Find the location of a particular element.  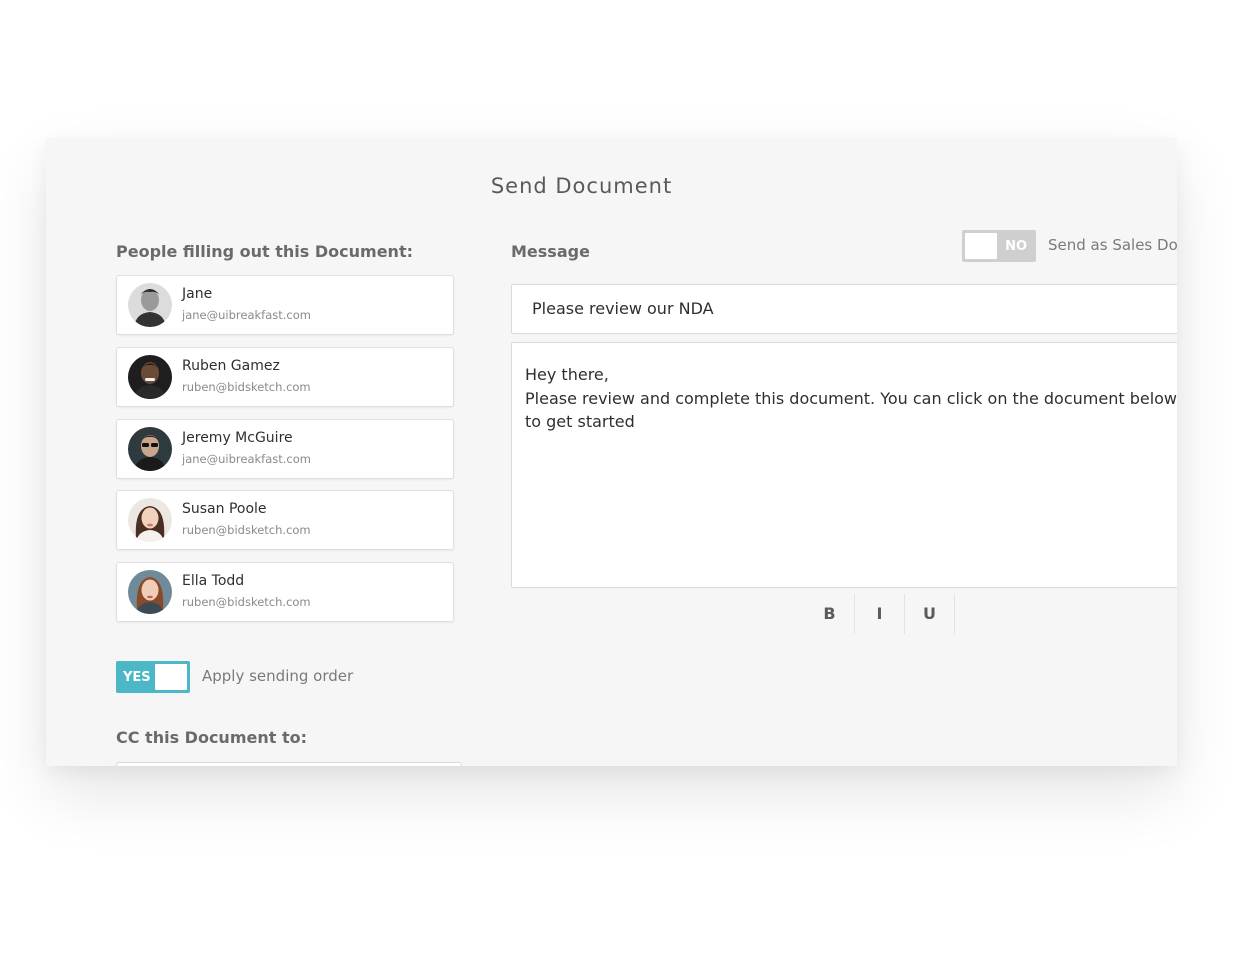

bold-button: B is located at coordinates (830, 614).